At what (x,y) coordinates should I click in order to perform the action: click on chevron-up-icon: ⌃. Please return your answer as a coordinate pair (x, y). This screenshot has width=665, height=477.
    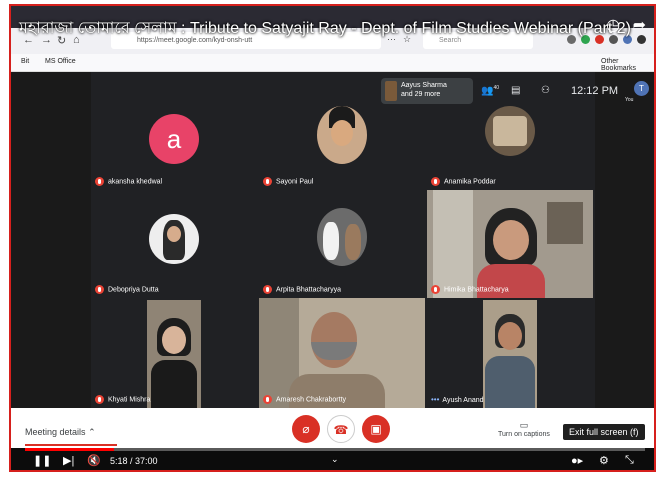
    Looking at the image, I should click on (92, 432).